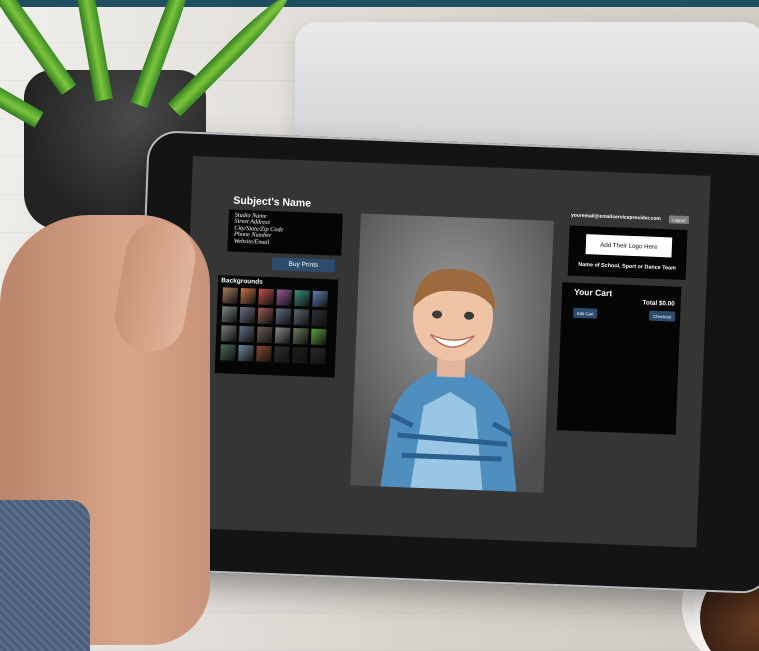 The image size is (759, 651). Describe the element at coordinates (662, 316) in the screenshot. I see `checkout-button: Checkout` at that location.